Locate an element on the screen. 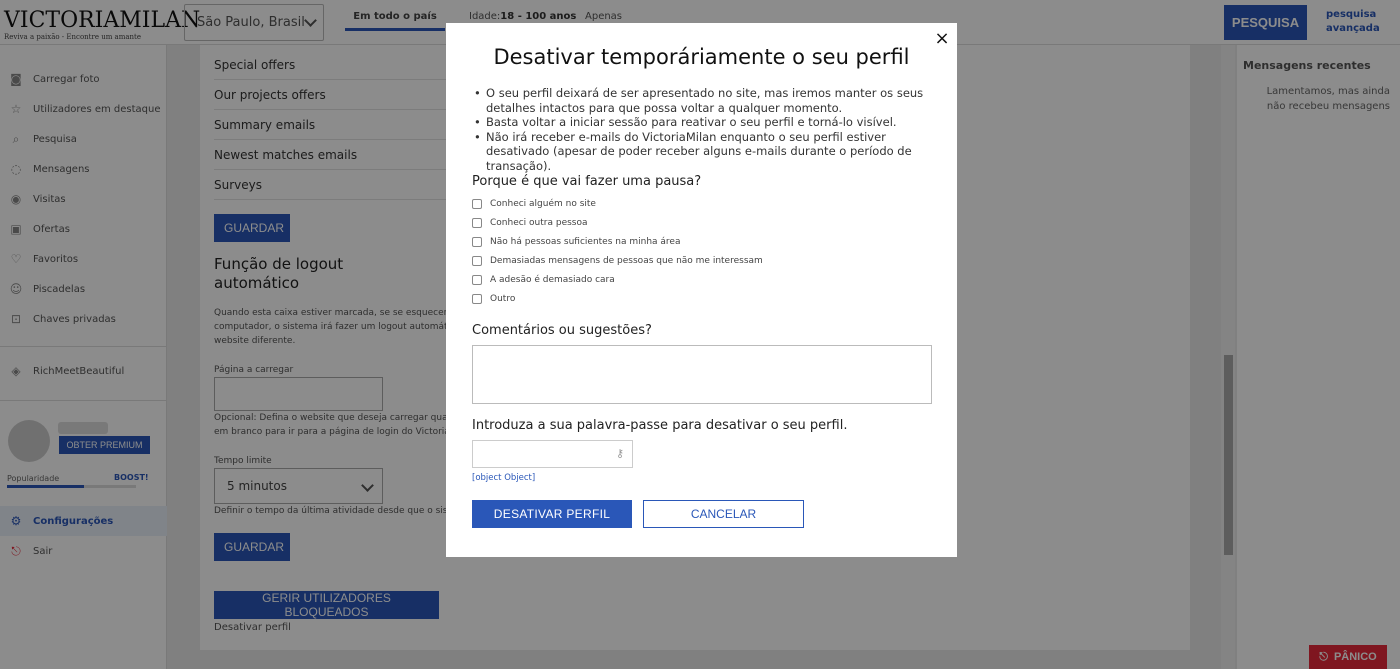 The image size is (1400, 669). reason-option: Conheci outra pessoa is located at coordinates (530, 223).